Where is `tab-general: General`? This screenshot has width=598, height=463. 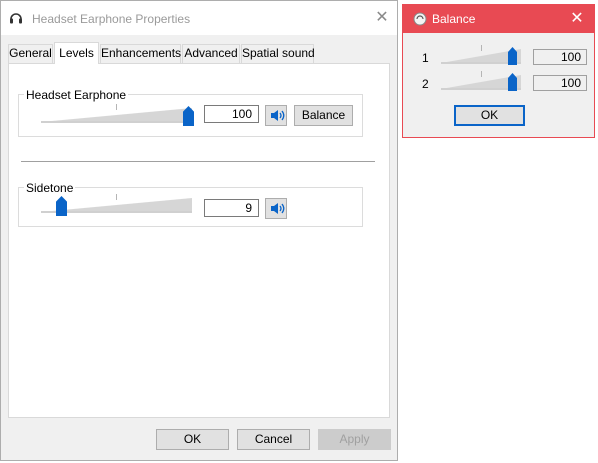 tab-general: General is located at coordinates (30, 53).